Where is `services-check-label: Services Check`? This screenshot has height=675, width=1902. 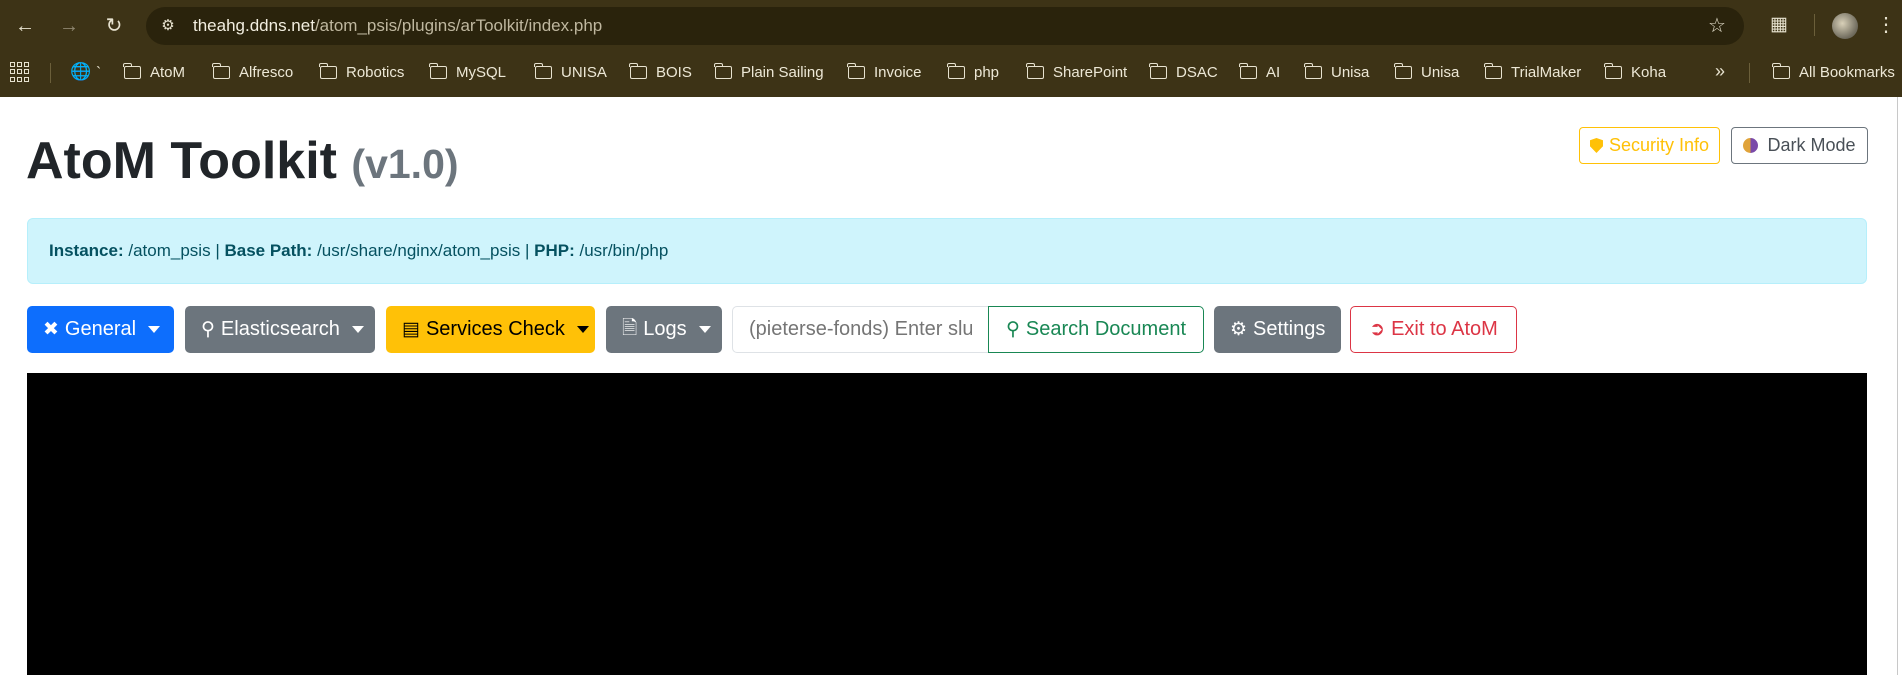 services-check-label: Services Check is located at coordinates (495, 329).